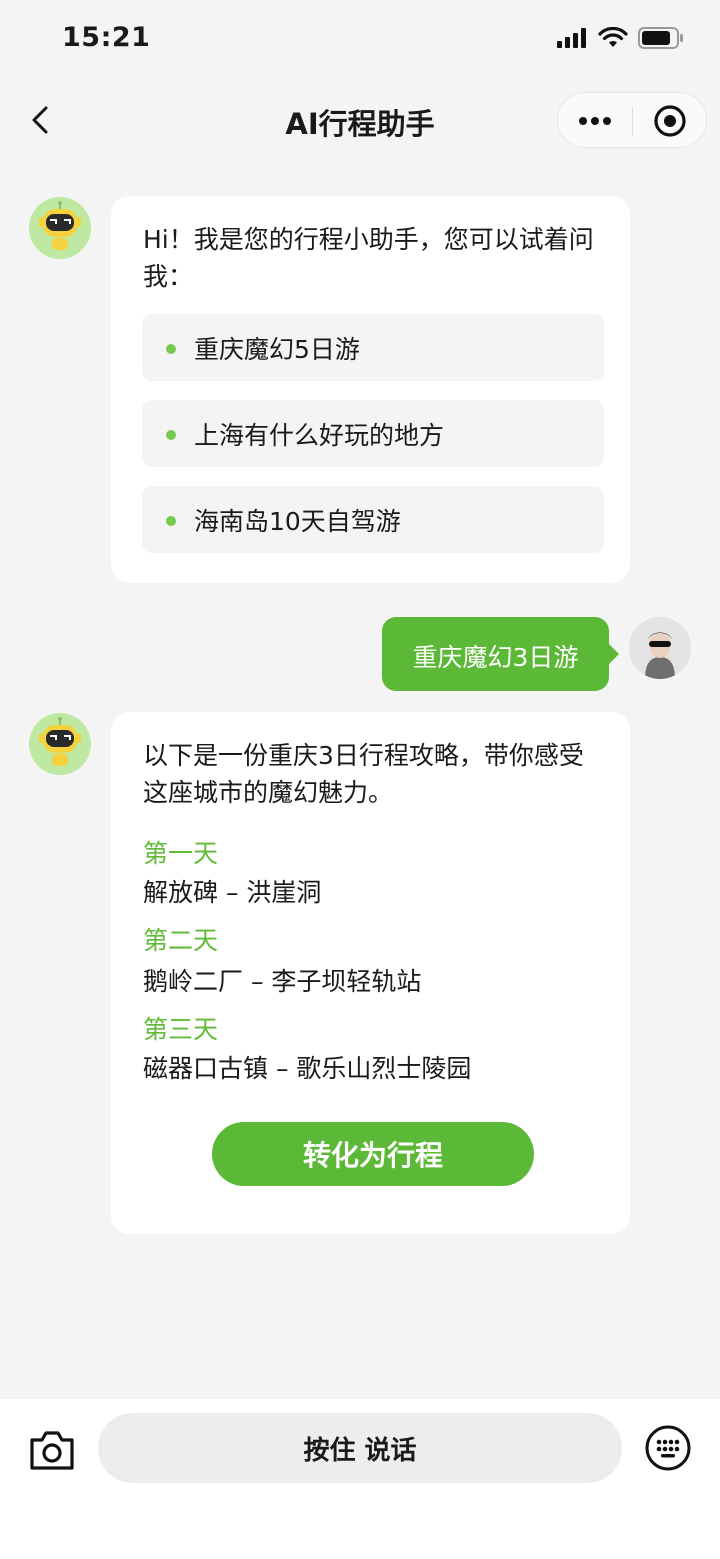 This screenshot has height=1559, width=720. Describe the element at coordinates (571, 38) in the screenshot. I see `signal-icon` at that location.